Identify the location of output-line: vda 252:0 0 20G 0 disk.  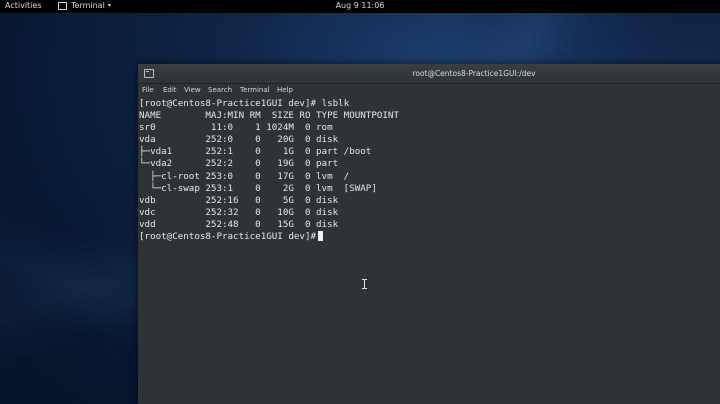
(239, 140).